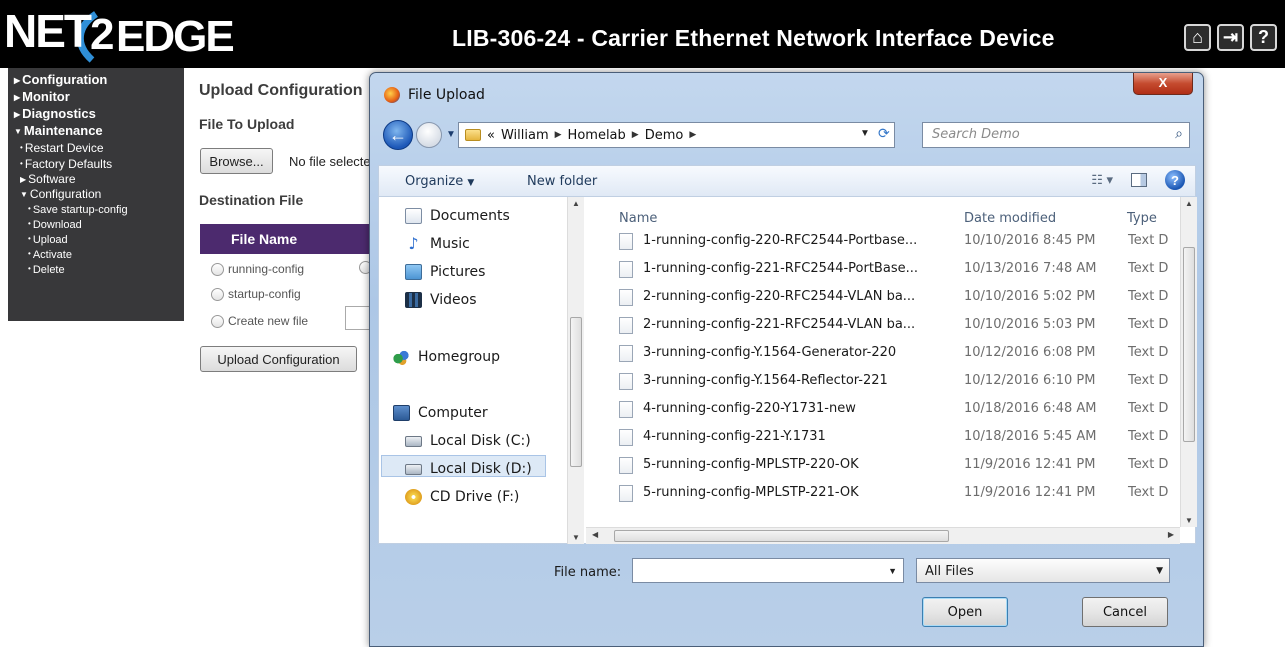  What do you see at coordinates (257, 269) in the screenshot?
I see `radio-running-config: running-config` at bounding box center [257, 269].